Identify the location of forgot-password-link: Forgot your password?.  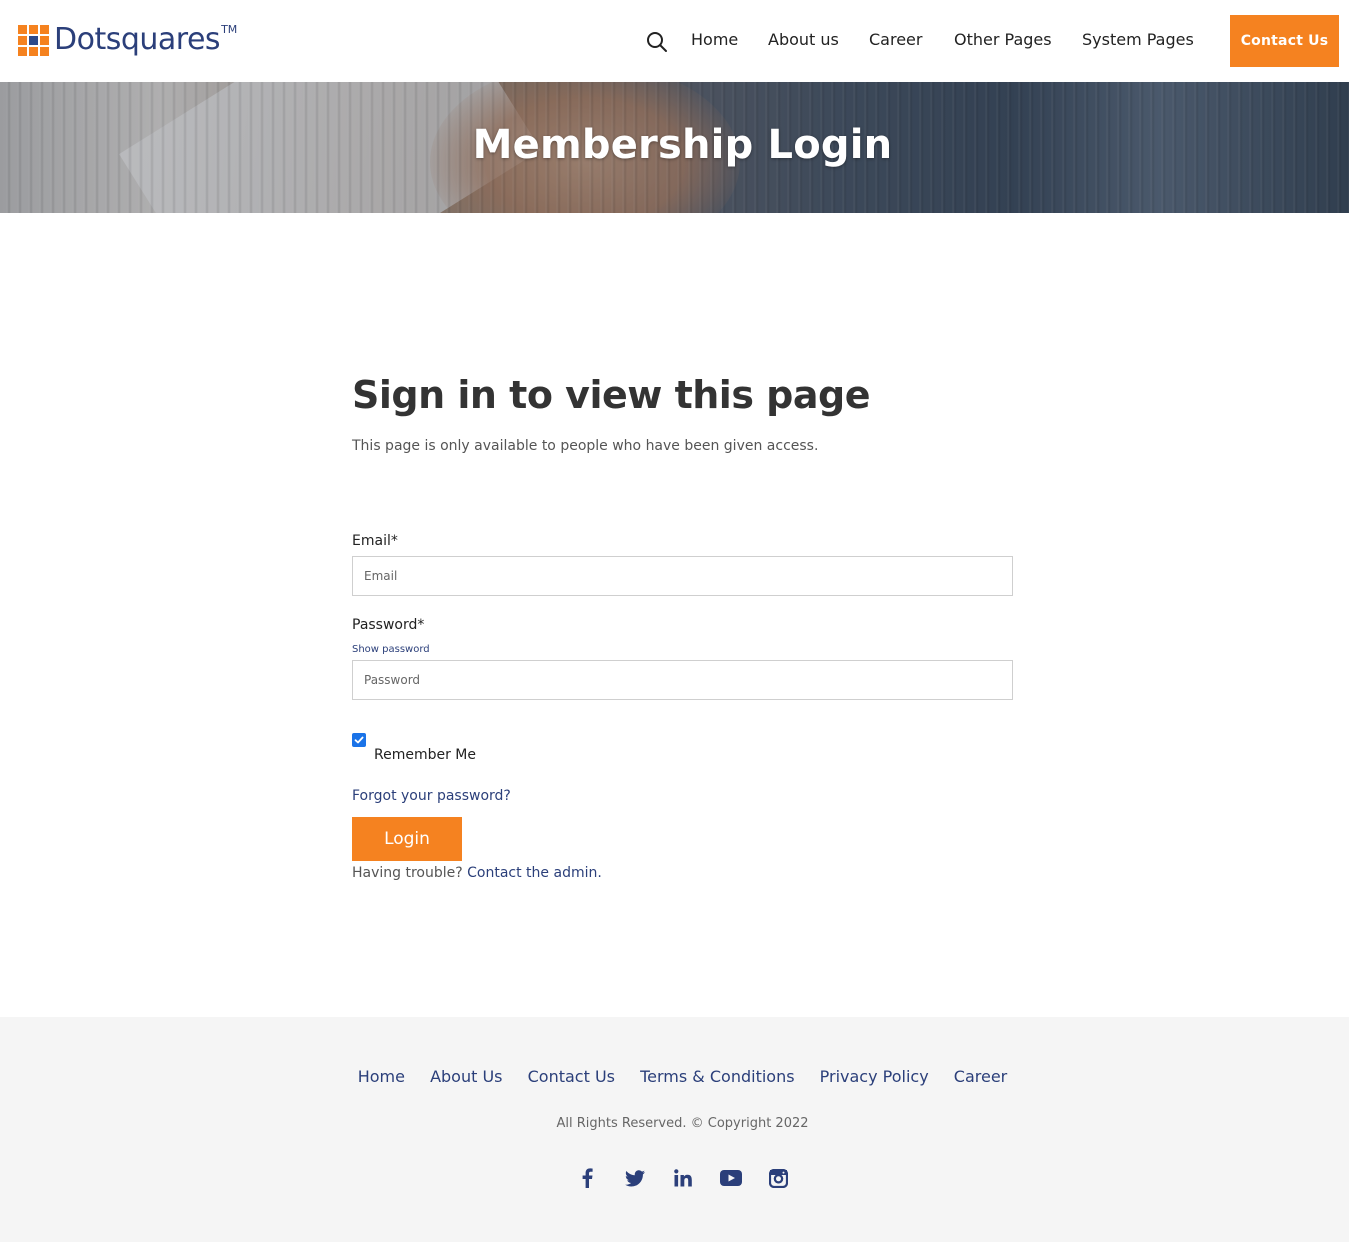
(431, 796).